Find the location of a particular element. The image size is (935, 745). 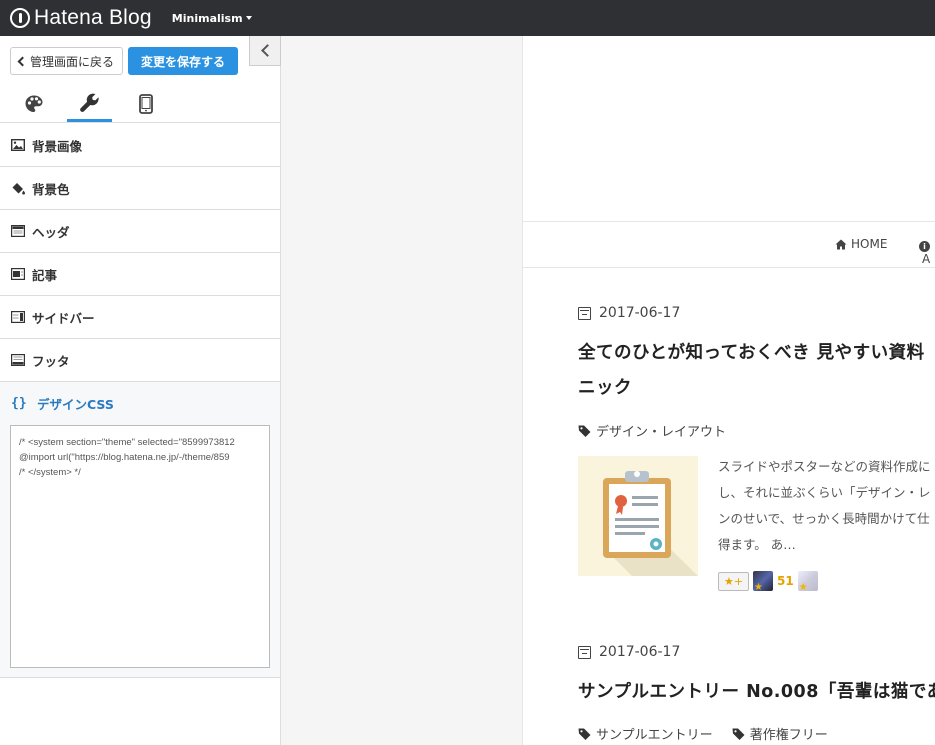

menu-label: 記事 is located at coordinates (45, 275).